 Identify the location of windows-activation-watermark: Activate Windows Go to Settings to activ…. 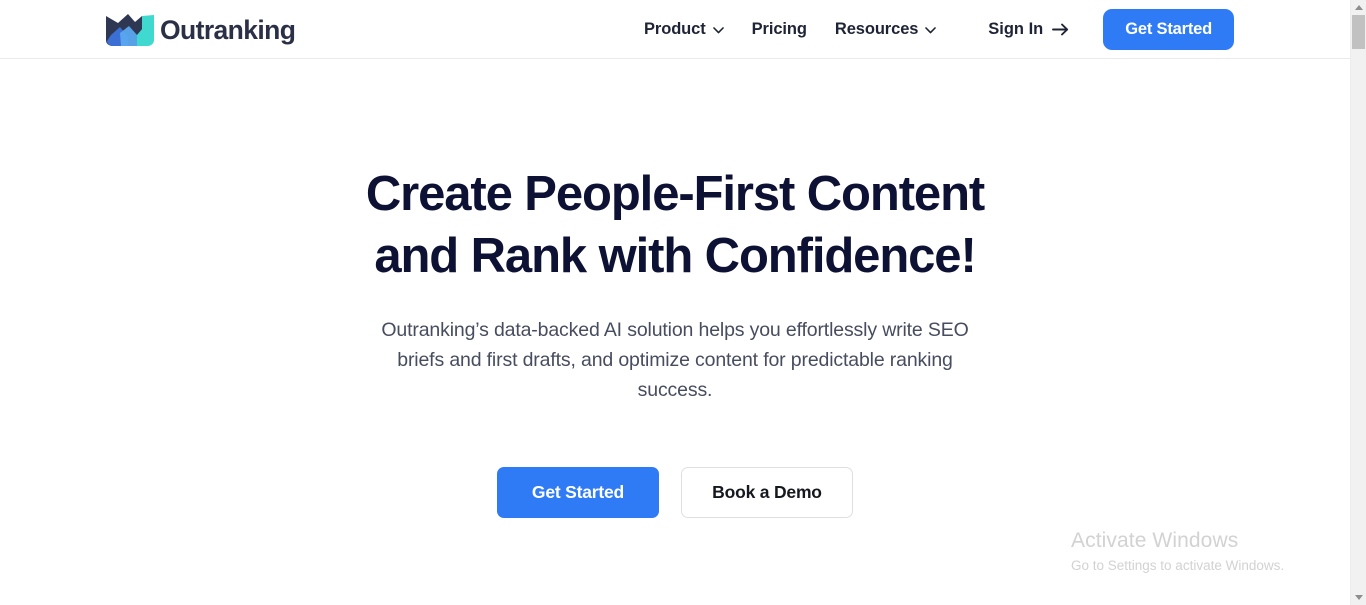
(1177, 551).